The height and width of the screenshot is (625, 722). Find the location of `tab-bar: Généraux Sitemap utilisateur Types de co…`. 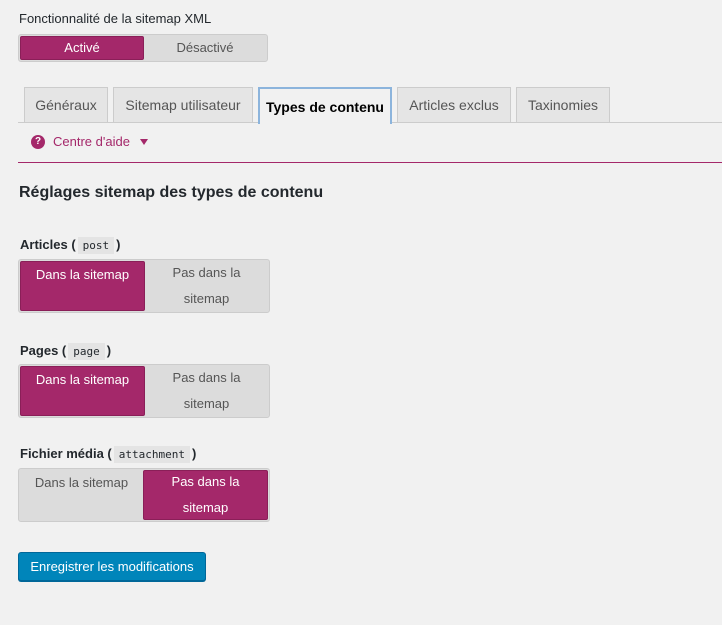

tab-bar: Généraux Sitemap utilisateur Types de co… is located at coordinates (361, 105).